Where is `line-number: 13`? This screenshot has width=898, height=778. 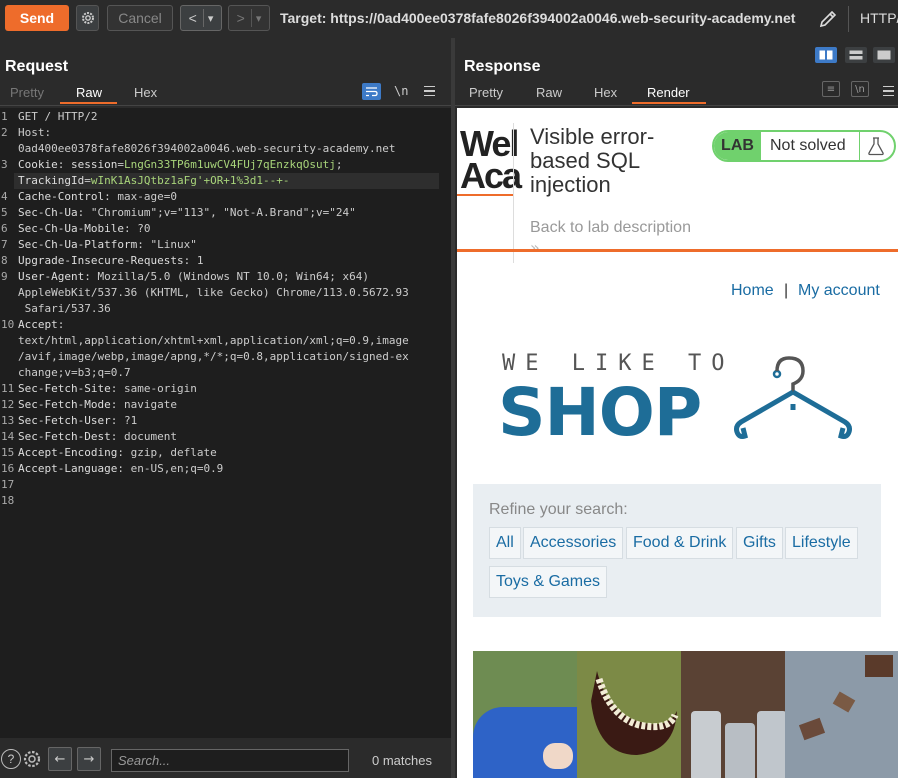
line-number: 13 is located at coordinates (8, 420).